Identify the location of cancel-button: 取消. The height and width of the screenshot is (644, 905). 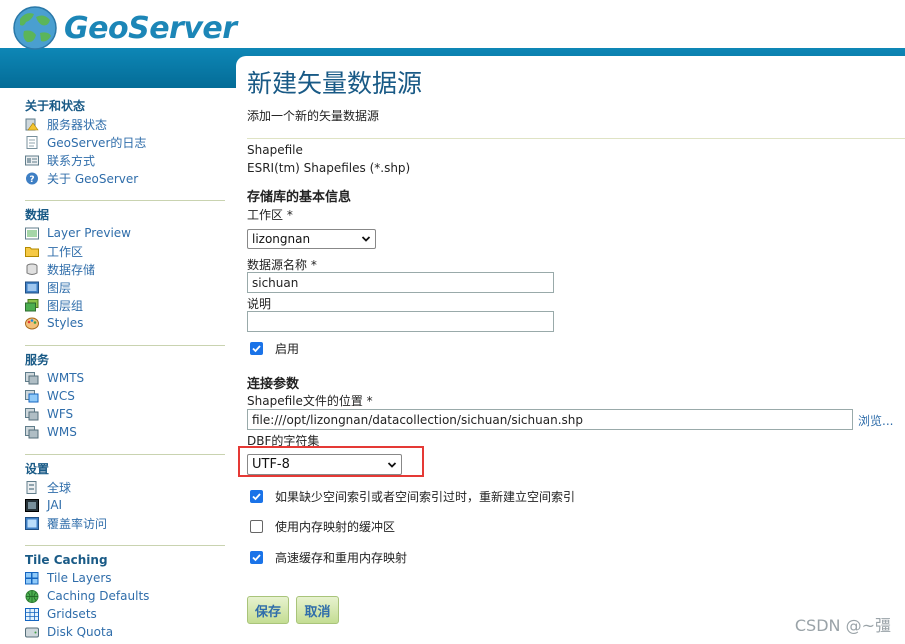
(317, 610).